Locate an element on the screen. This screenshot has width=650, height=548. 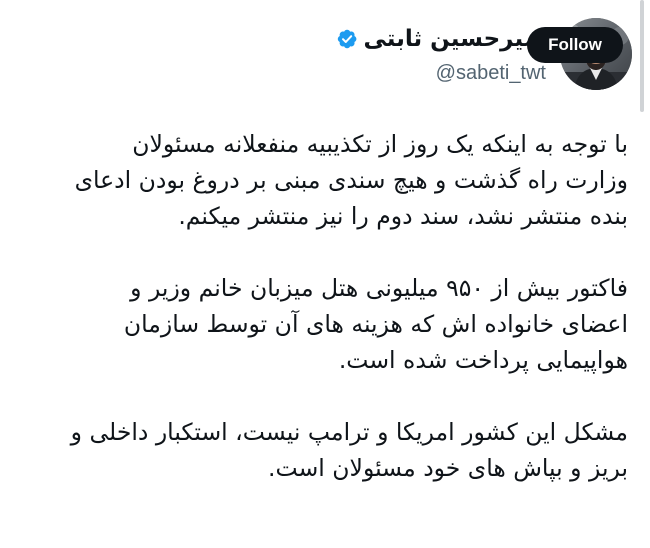
tweet-line: هواپیمایی پرداخت شده است. is located at coordinates (483, 360).